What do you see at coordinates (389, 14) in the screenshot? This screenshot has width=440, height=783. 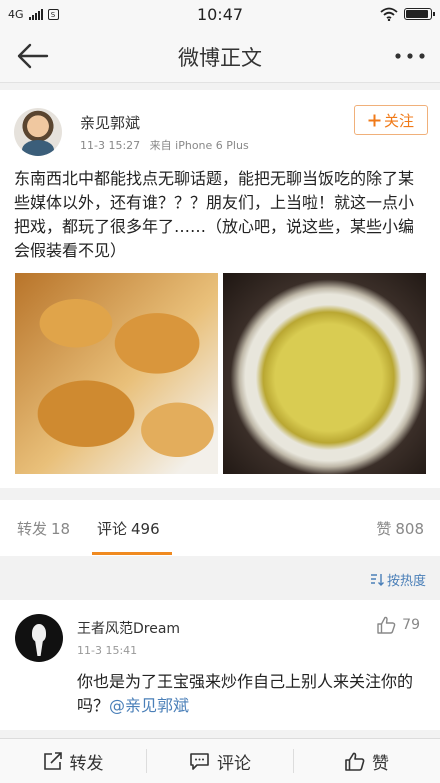 I see `wifi-icon` at bounding box center [389, 14].